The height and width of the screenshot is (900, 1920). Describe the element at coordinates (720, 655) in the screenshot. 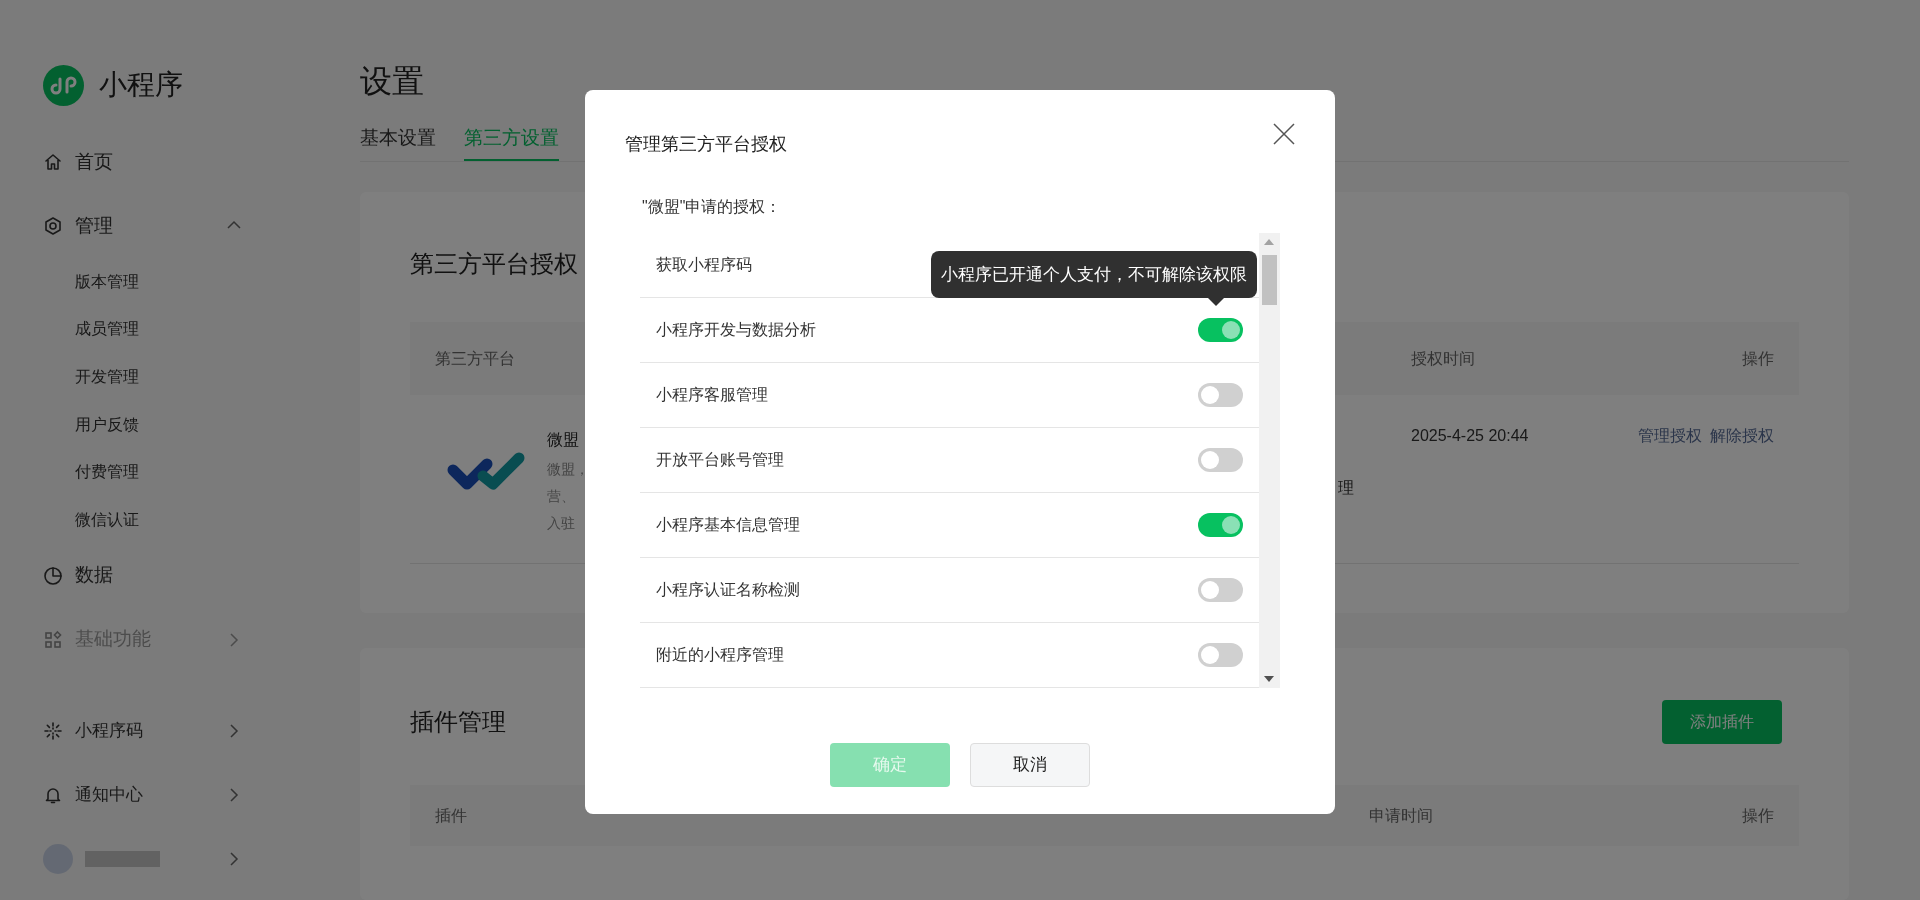

I see `permission-label: 附近的小程序管理` at that location.